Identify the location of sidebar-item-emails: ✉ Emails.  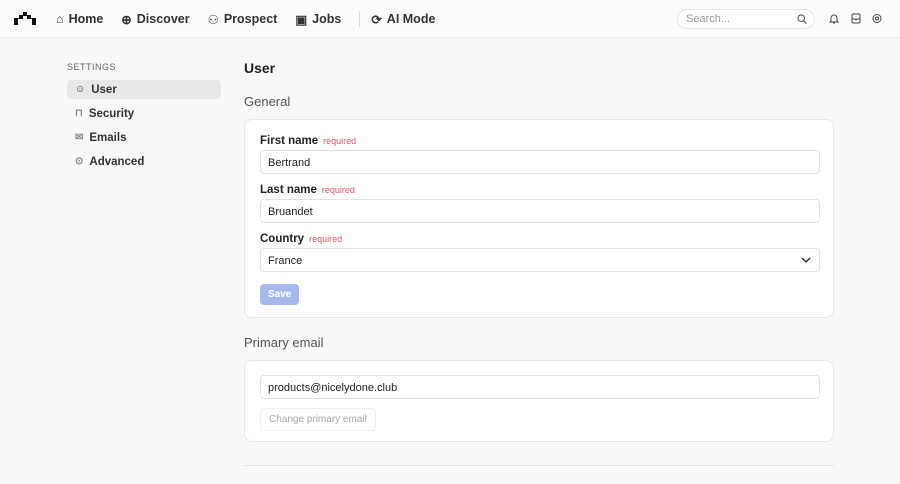
(144, 137).